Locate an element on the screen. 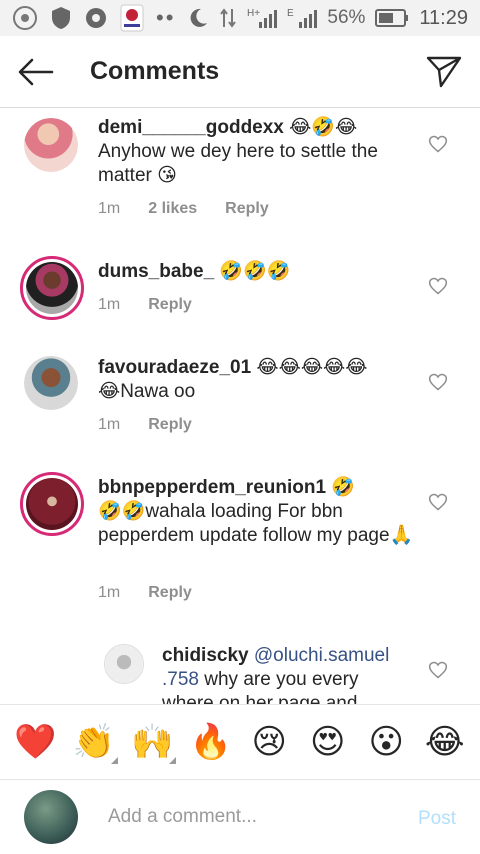 The image size is (480, 854). chrome-icon is located at coordinates (25, 18).